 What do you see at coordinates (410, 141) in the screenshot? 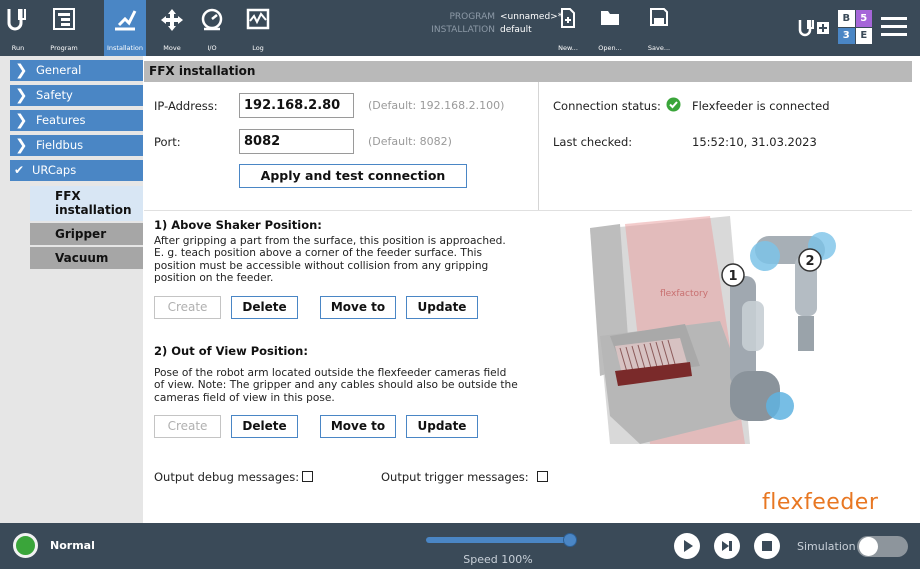
I see `port-default-hint: (Default: 8082)` at bounding box center [410, 141].